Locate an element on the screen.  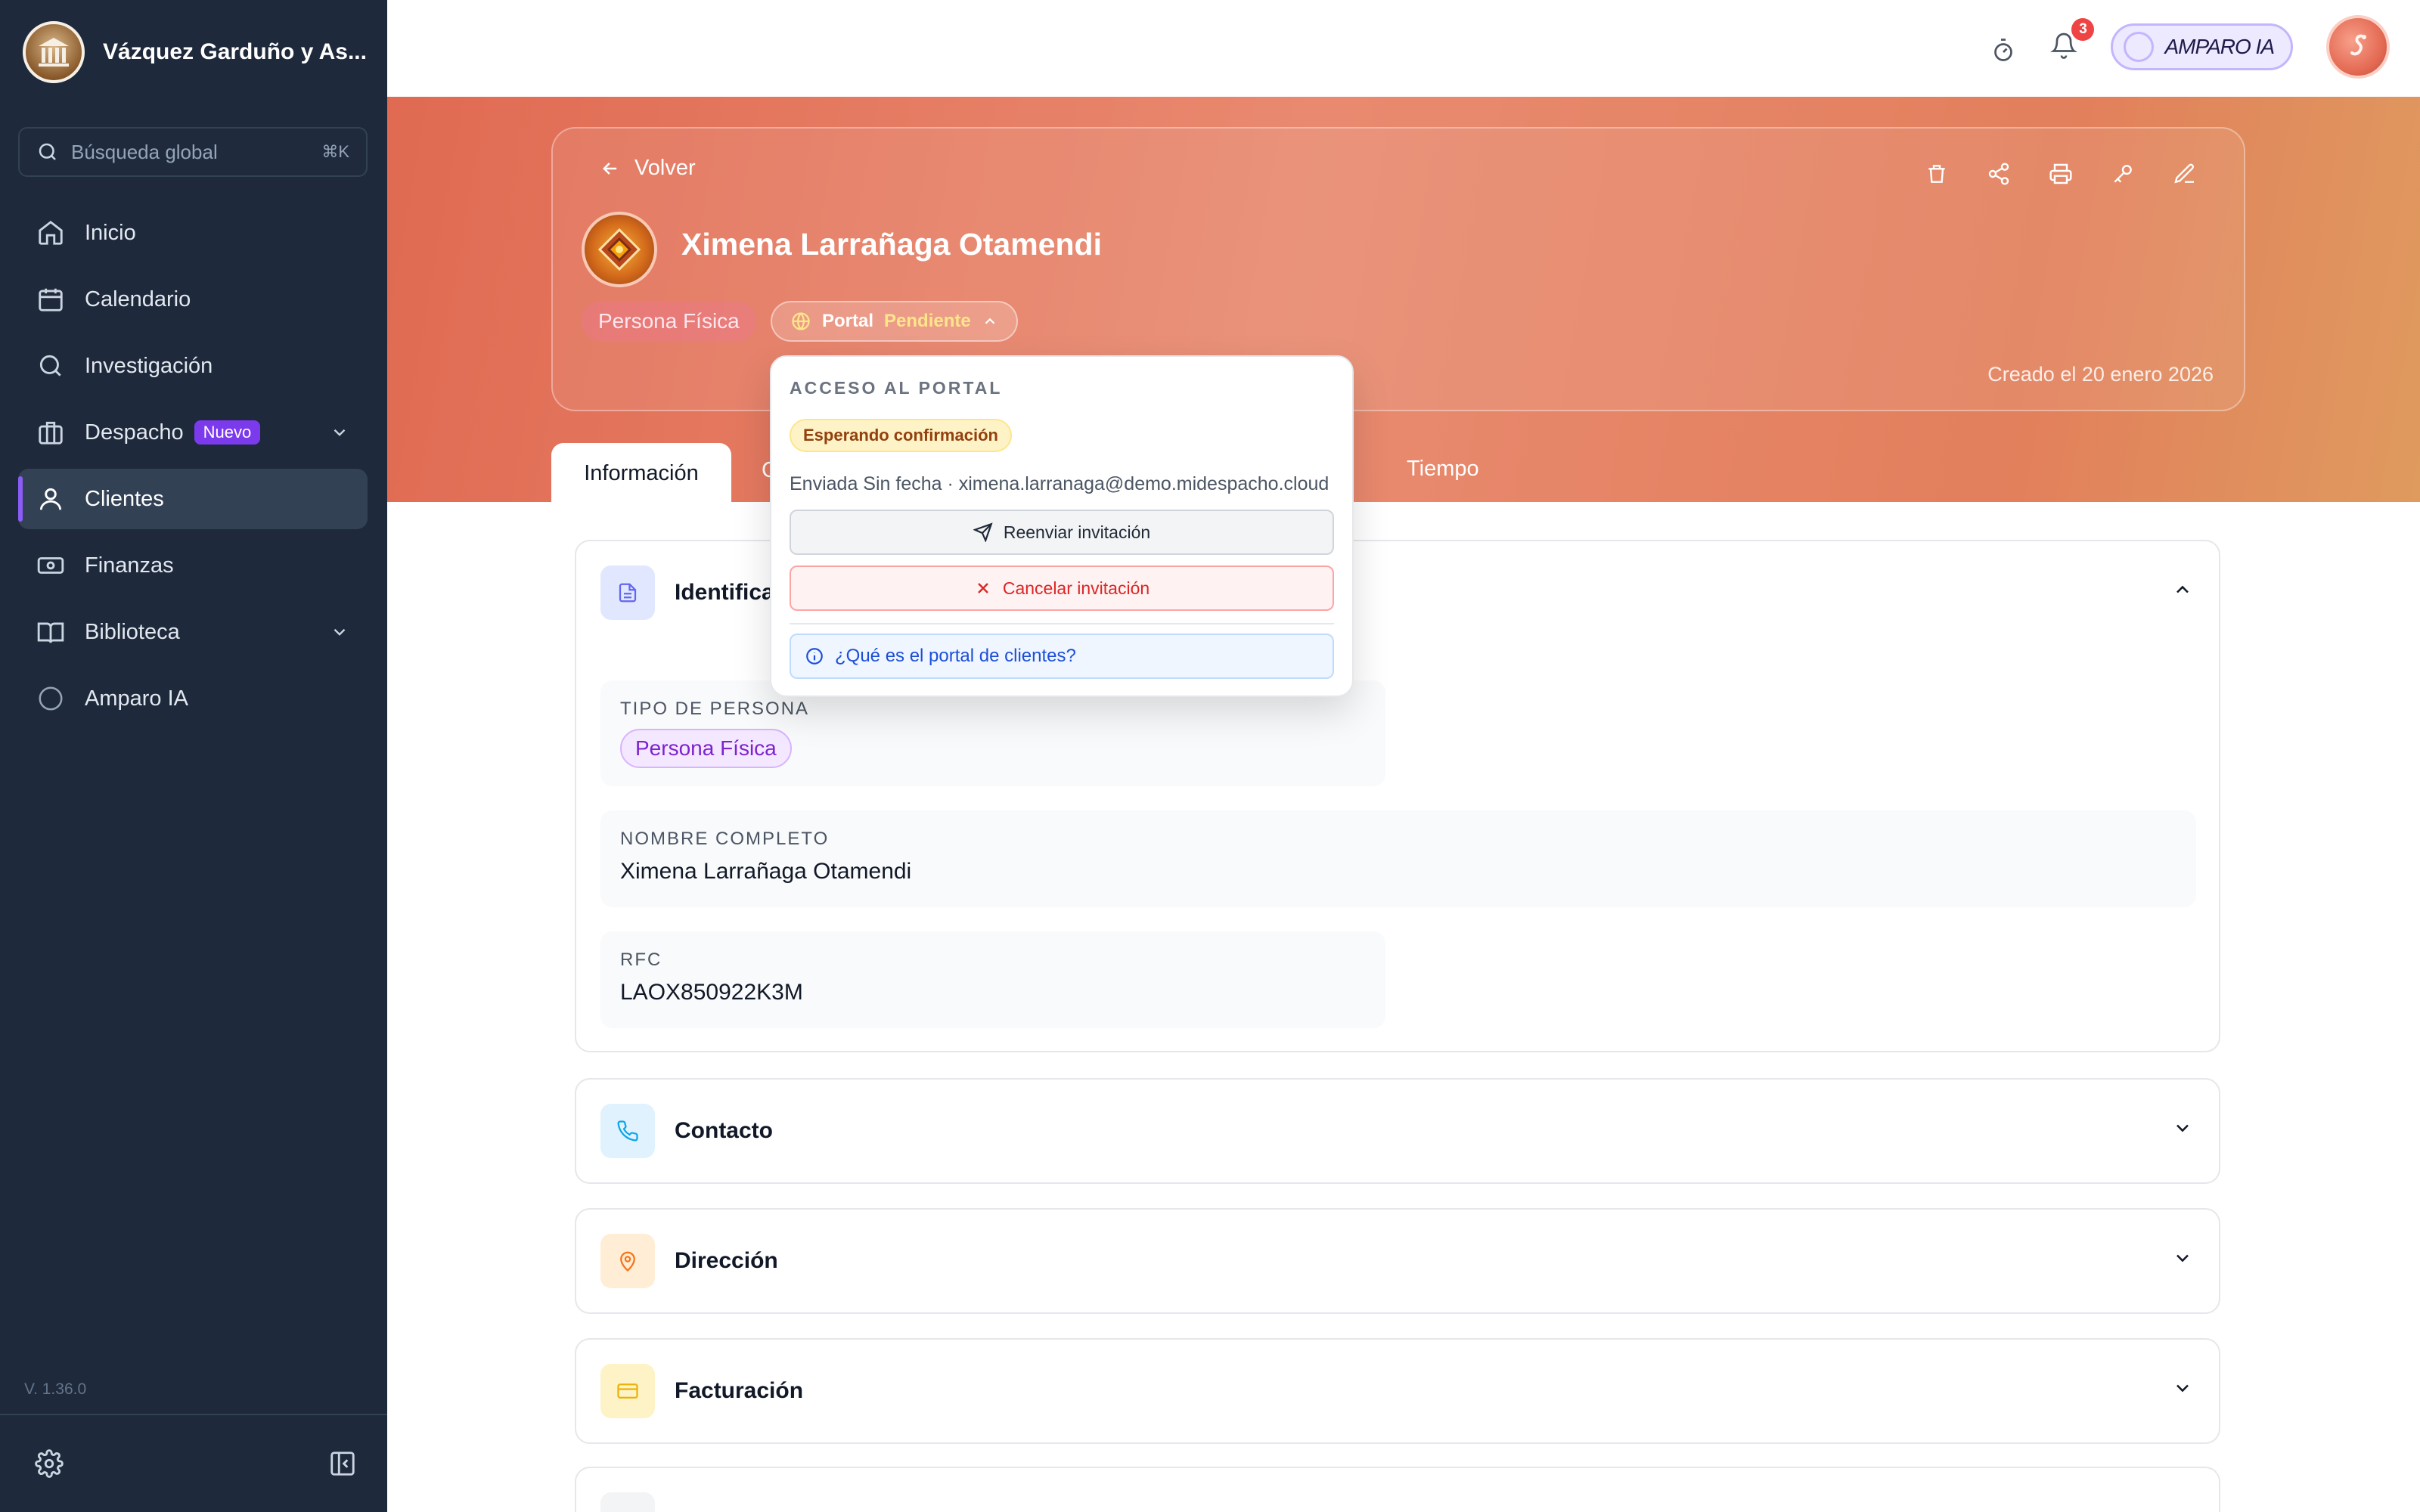
sidebar-item-investigacion: Investigación is located at coordinates (193, 366).